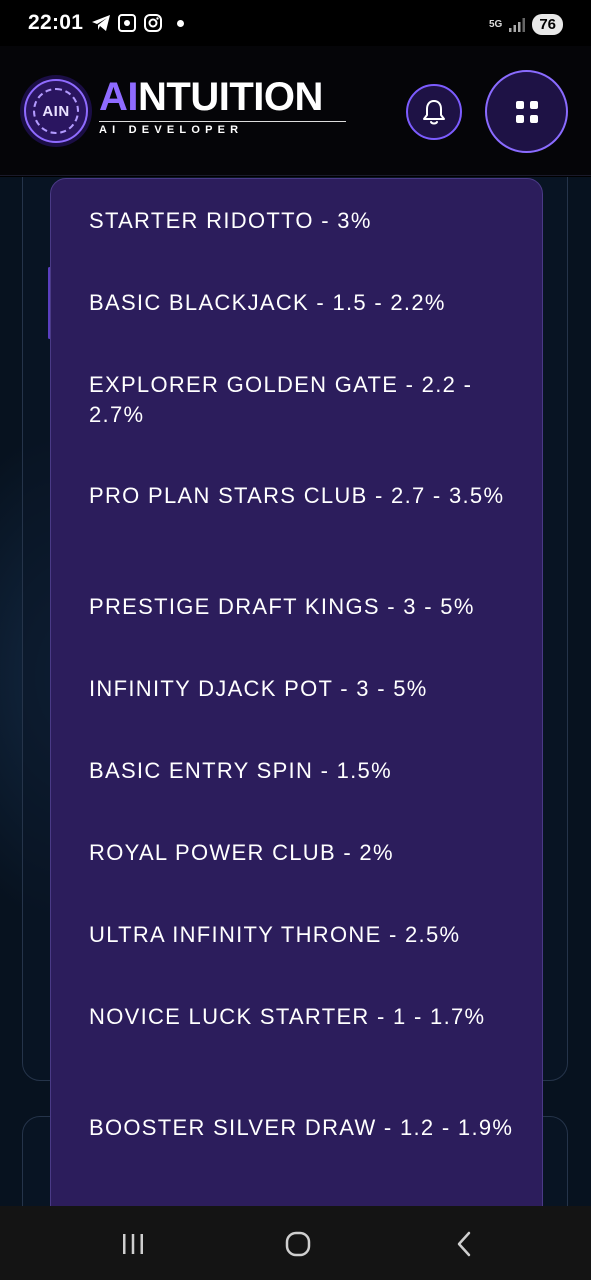 This screenshot has width=591, height=1280. What do you see at coordinates (304, 400) in the screenshot?
I see `dropdown-option: EXPLORER GOLDEN GATE - 2.2 - 2.7%` at bounding box center [304, 400].